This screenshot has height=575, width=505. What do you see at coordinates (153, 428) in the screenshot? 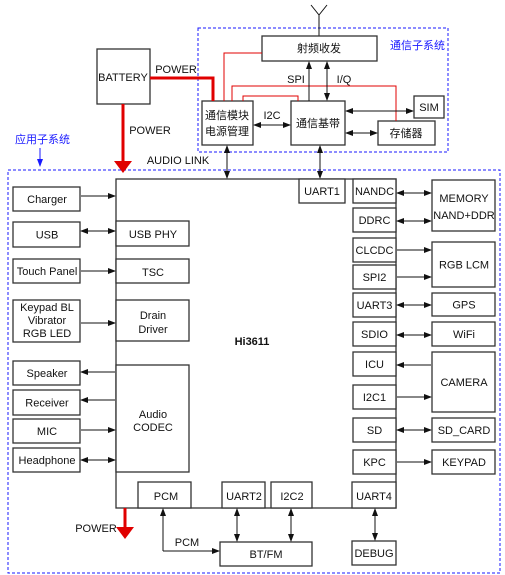
I see `audio-codec-label: CODEC` at bounding box center [153, 428].